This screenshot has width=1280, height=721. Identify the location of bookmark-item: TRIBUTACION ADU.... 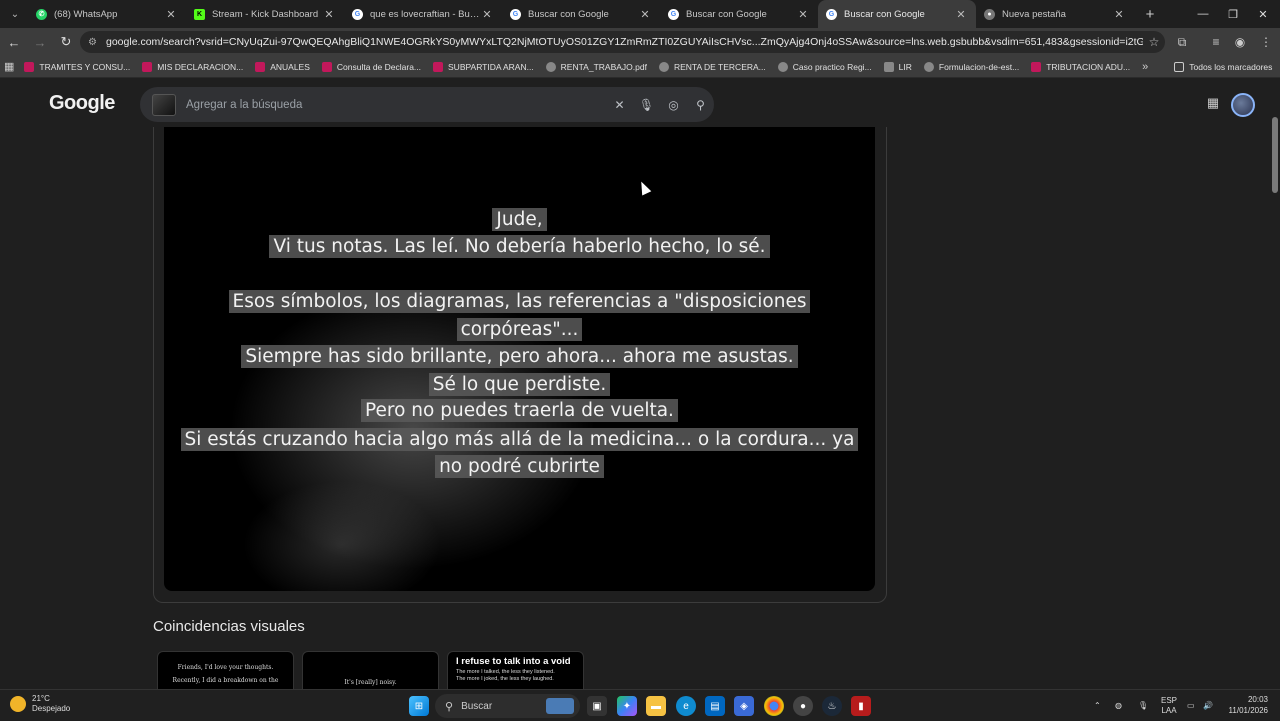
(1080, 66).